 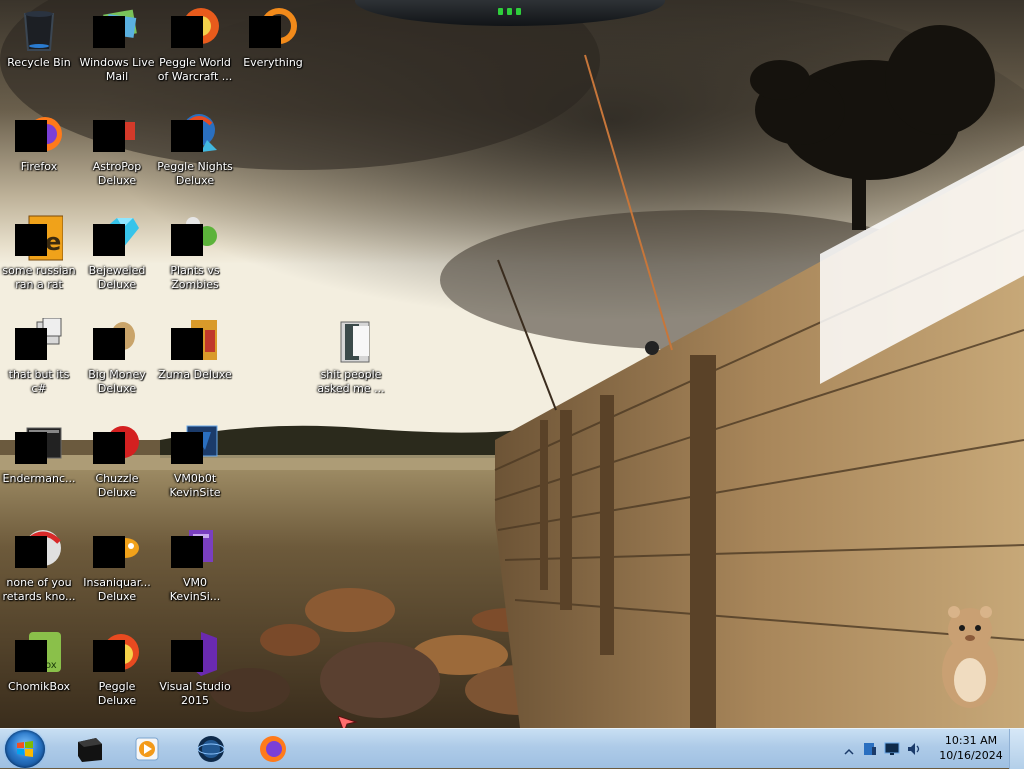 What do you see at coordinates (355, 342) in the screenshot?
I see `folder-icon` at bounding box center [355, 342].